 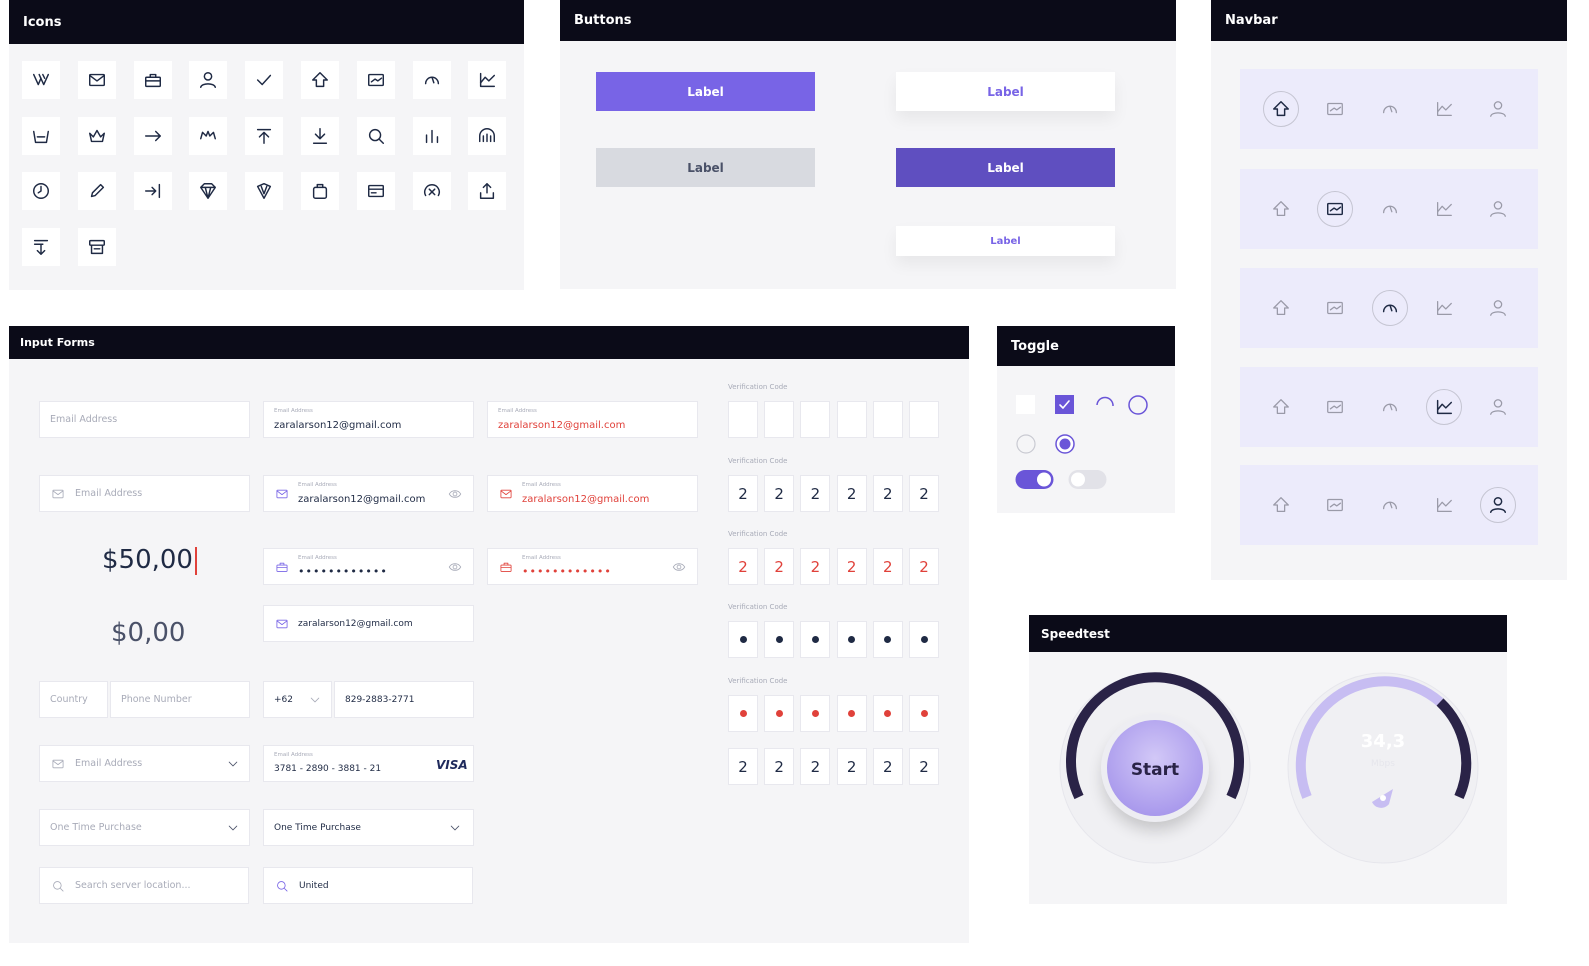 I want to click on email-field-empty: Email Address, so click(x=144, y=419).